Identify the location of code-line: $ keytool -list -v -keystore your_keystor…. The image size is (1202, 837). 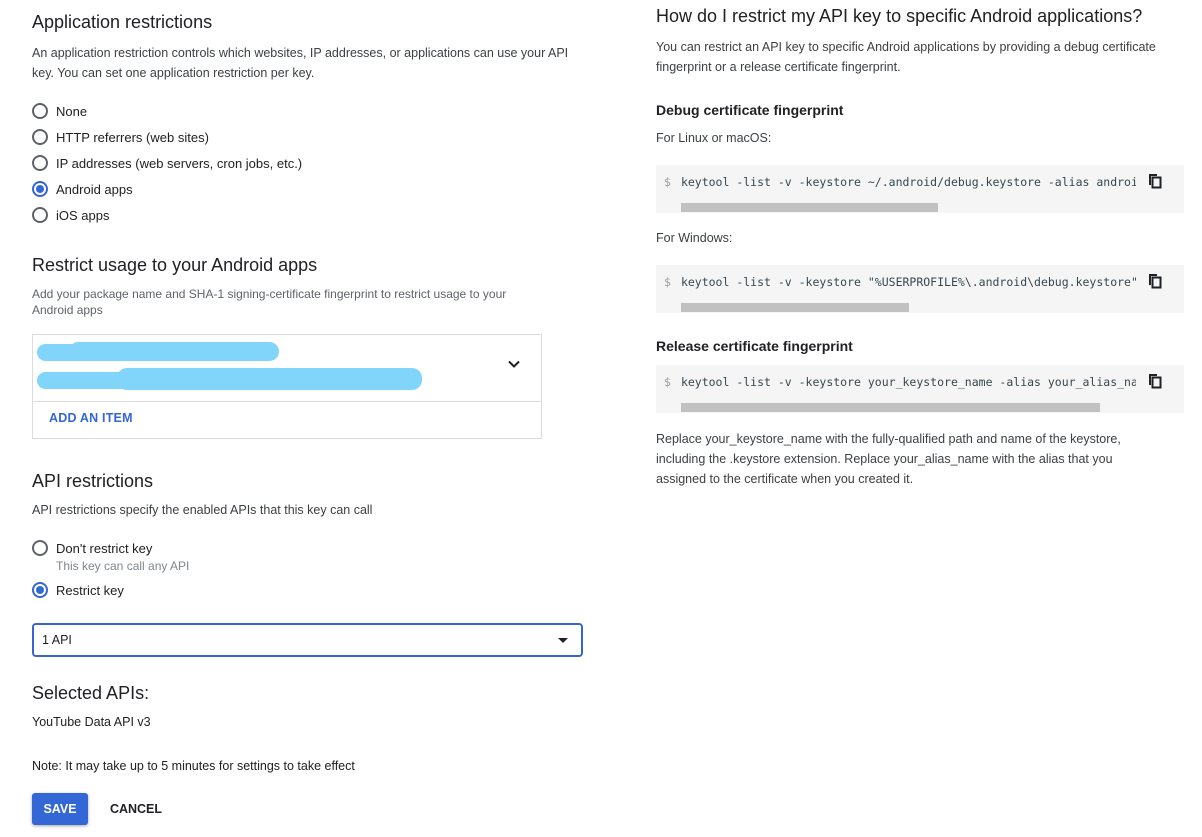
(900, 382).